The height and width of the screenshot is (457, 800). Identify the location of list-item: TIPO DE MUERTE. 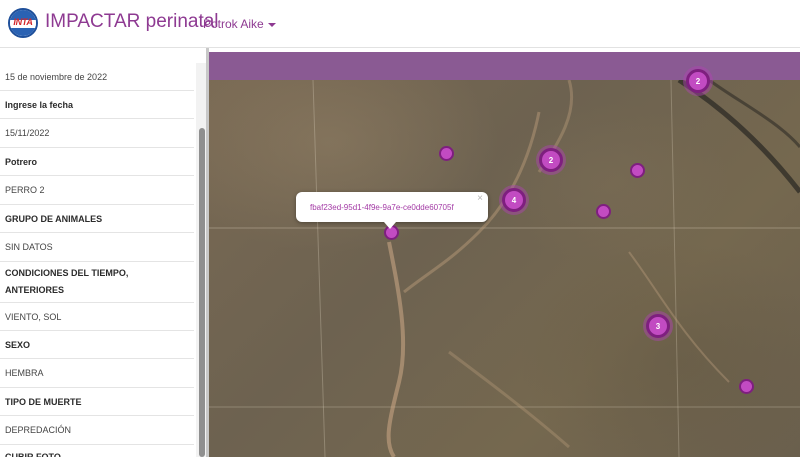
(97, 402).